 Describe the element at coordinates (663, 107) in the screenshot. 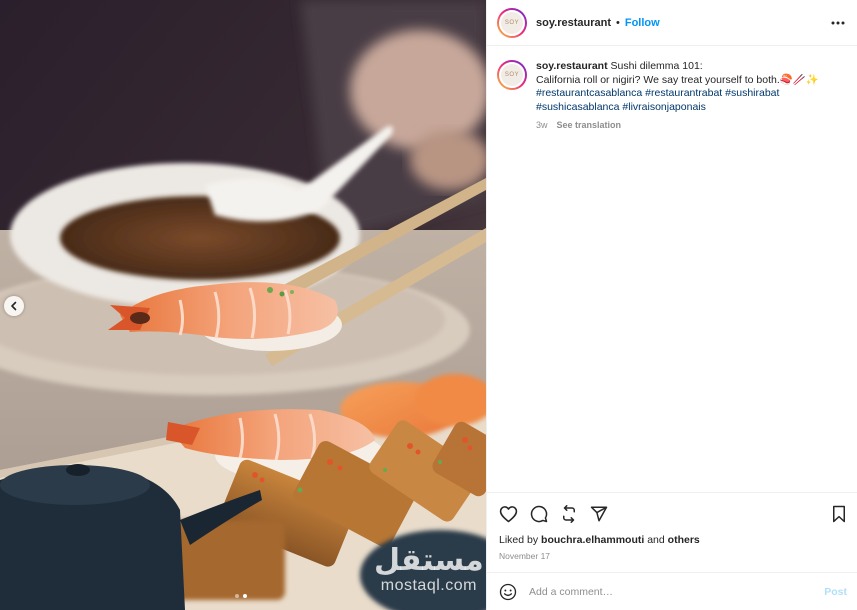

I see `hashtag-link: #livraisonjaponais` at that location.